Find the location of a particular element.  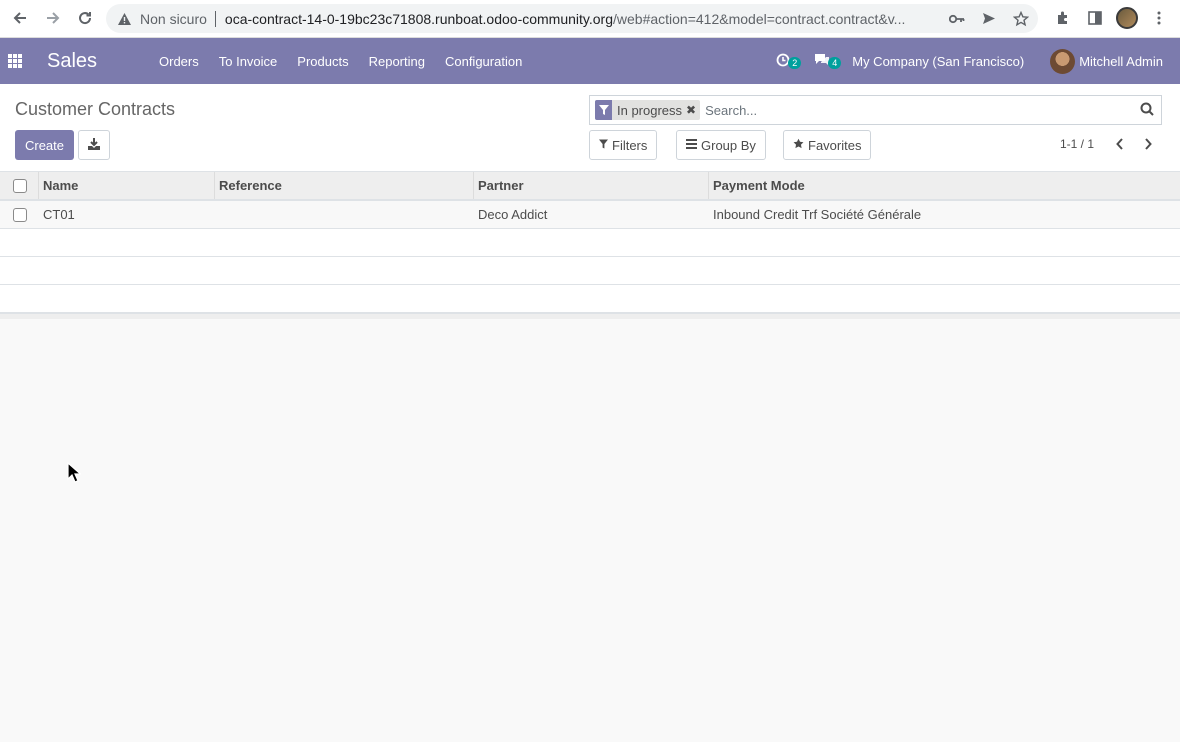

activity-menu: 2 is located at coordinates (787, 61).